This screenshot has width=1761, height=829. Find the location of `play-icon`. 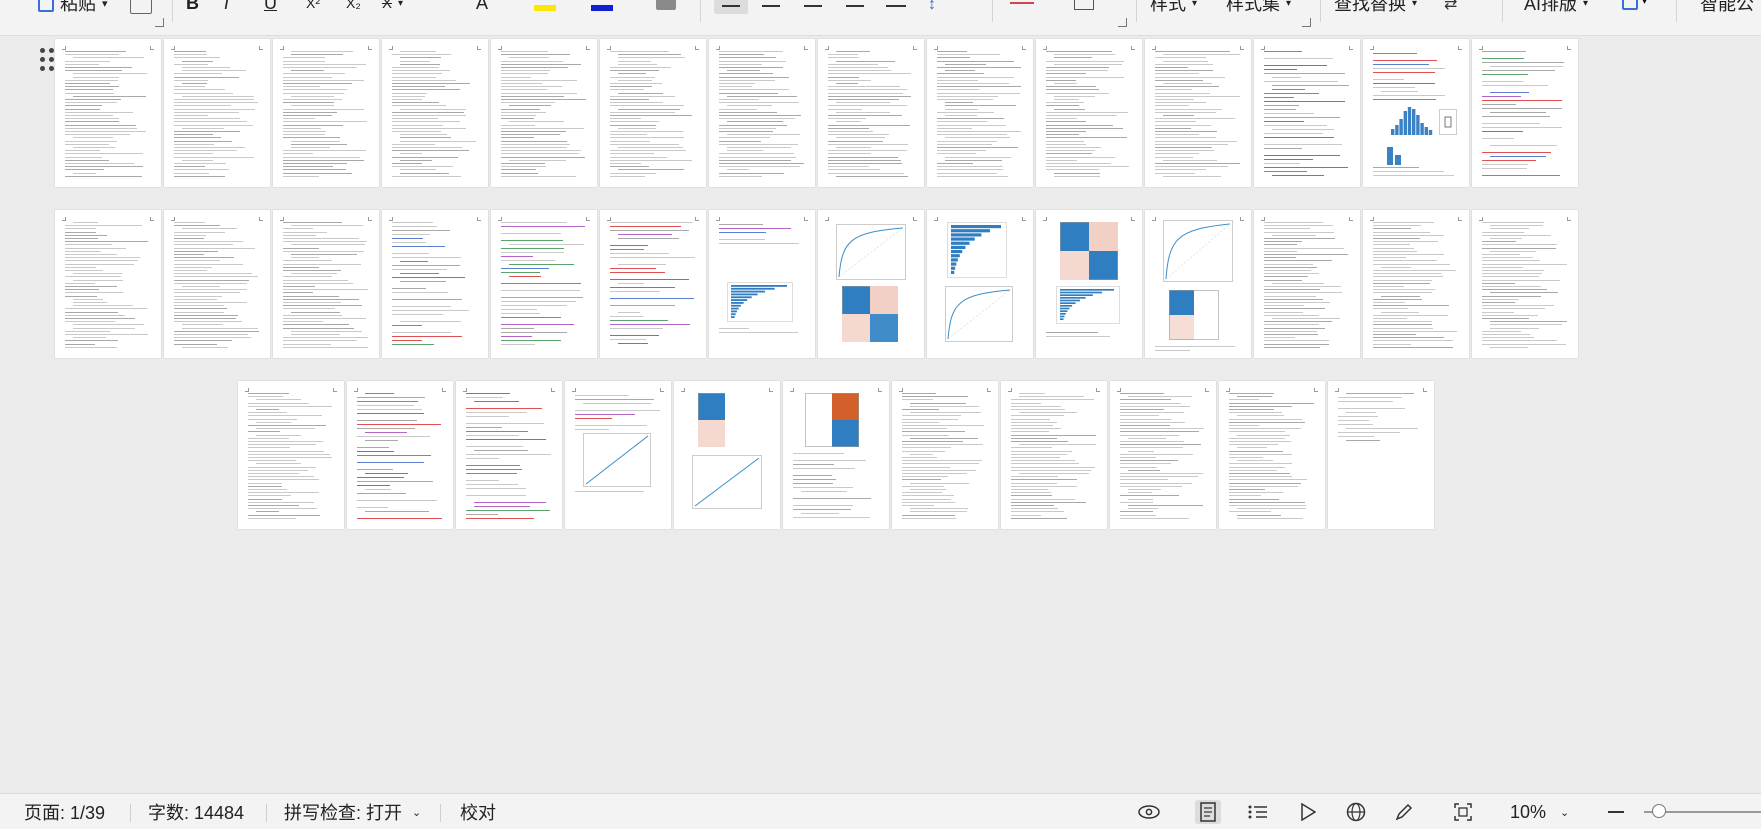

play-icon is located at coordinates (1308, 812).